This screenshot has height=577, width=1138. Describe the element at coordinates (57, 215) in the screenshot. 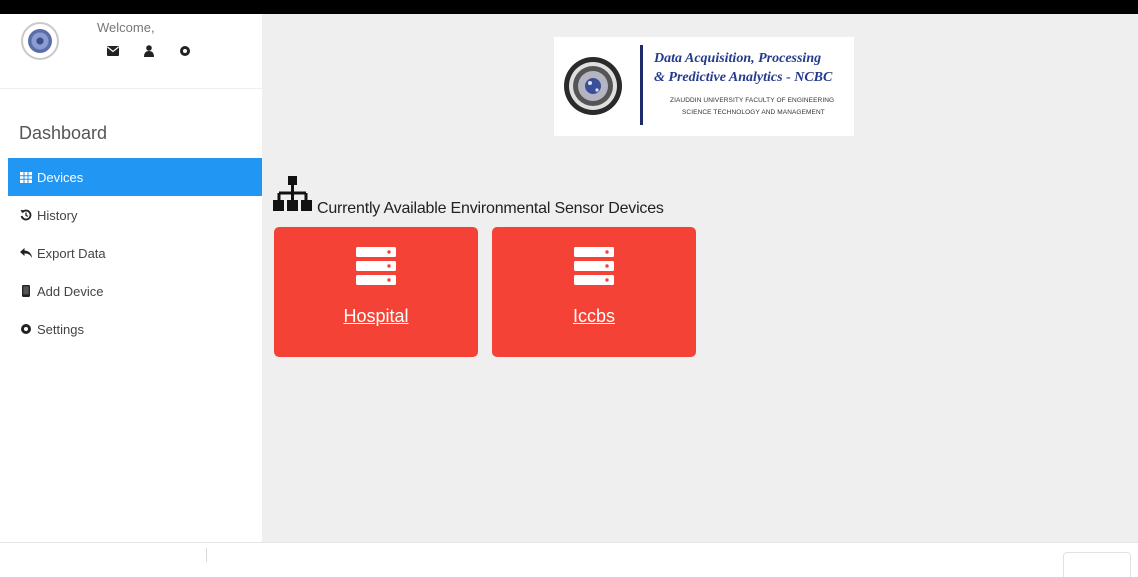

I see `sidebar-item-label: History` at that location.